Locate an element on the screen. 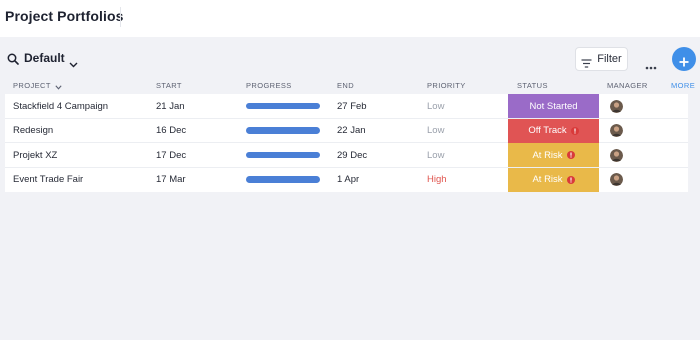 Image resolution: width=700 pixels, height=340 pixels. header-divider is located at coordinates (120, 17).